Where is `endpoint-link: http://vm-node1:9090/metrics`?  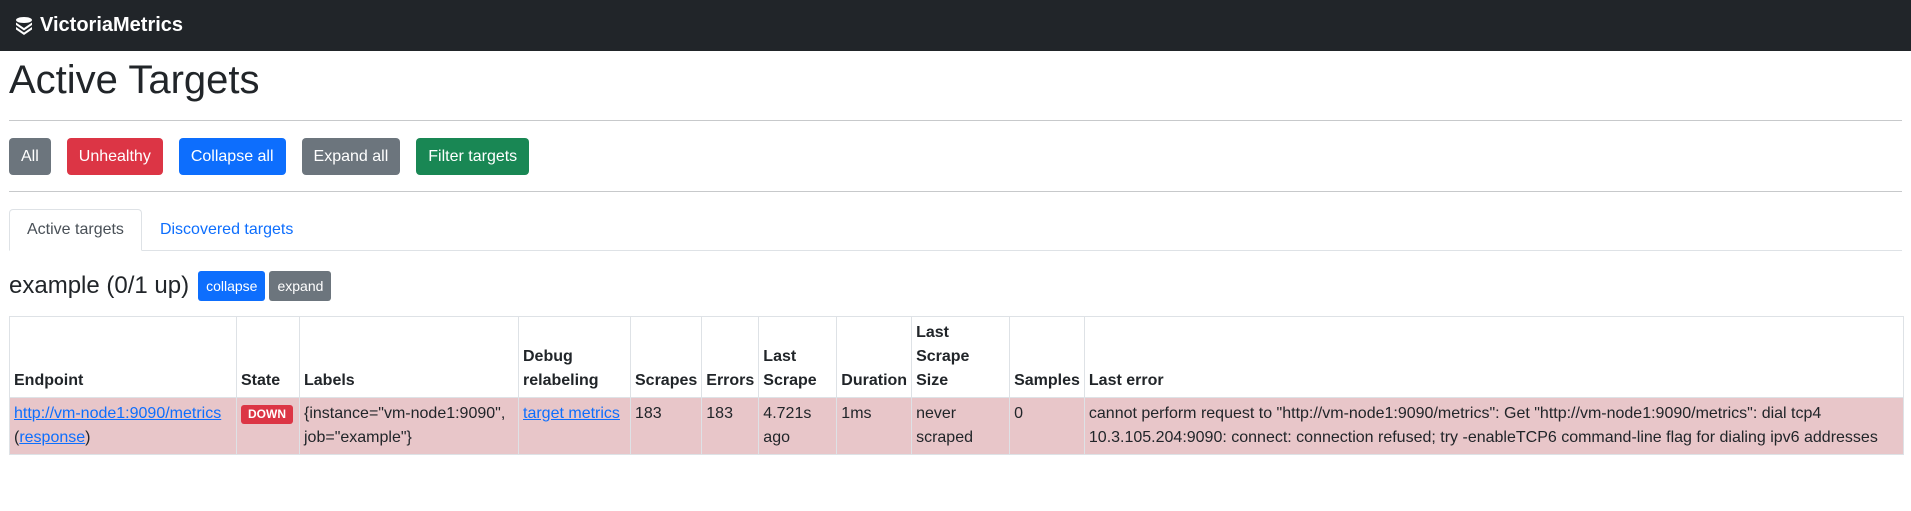 endpoint-link: http://vm-node1:9090/metrics is located at coordinates (117, 413).